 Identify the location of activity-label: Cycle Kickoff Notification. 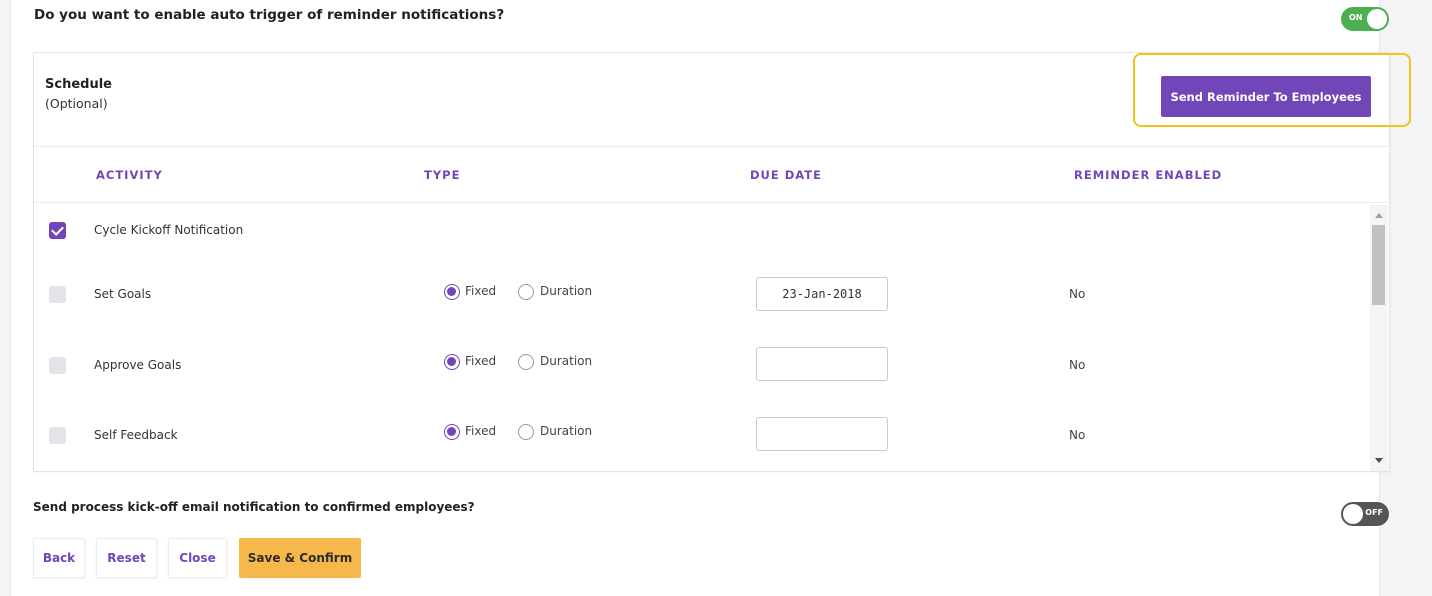
(169, 230).